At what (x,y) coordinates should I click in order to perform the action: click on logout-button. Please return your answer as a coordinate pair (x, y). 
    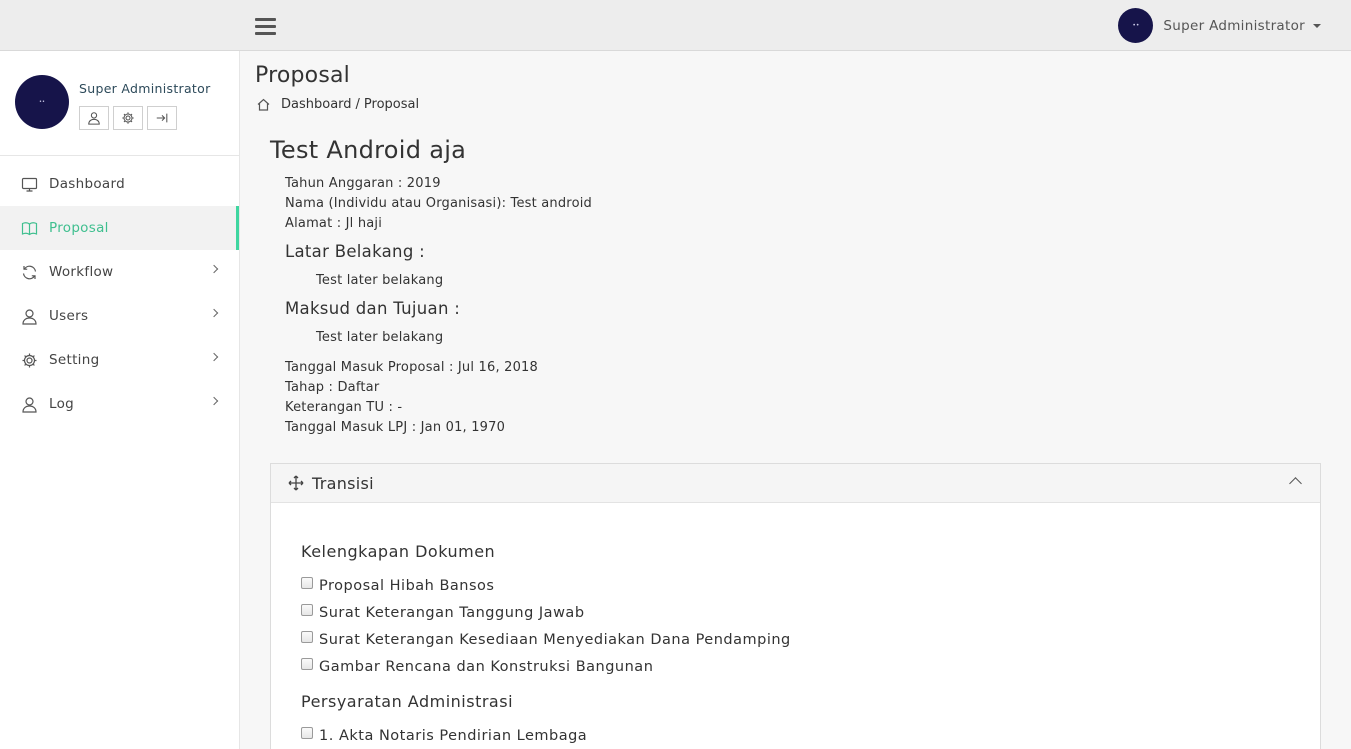
    Looking at the image, I should click on (162, 118).